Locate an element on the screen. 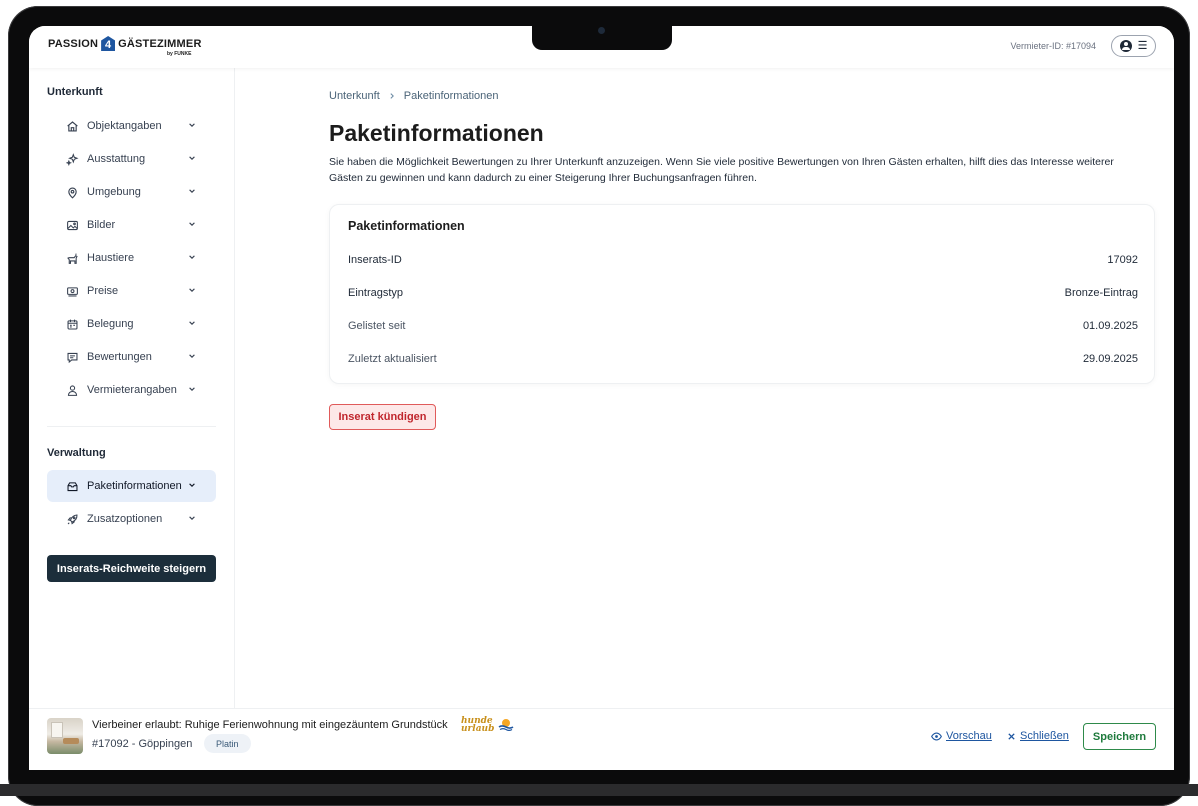 Image resolution: width=1198 pixels, height=806 pixels. sidebar-item-zusatzoptionen: Zusatzoptionen is located at coordinates (131, 519).